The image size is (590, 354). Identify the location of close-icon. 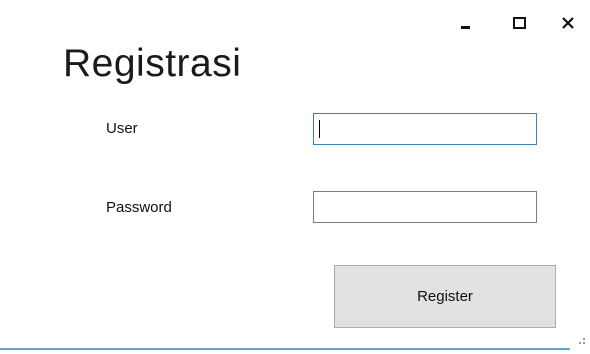
(568, 23).